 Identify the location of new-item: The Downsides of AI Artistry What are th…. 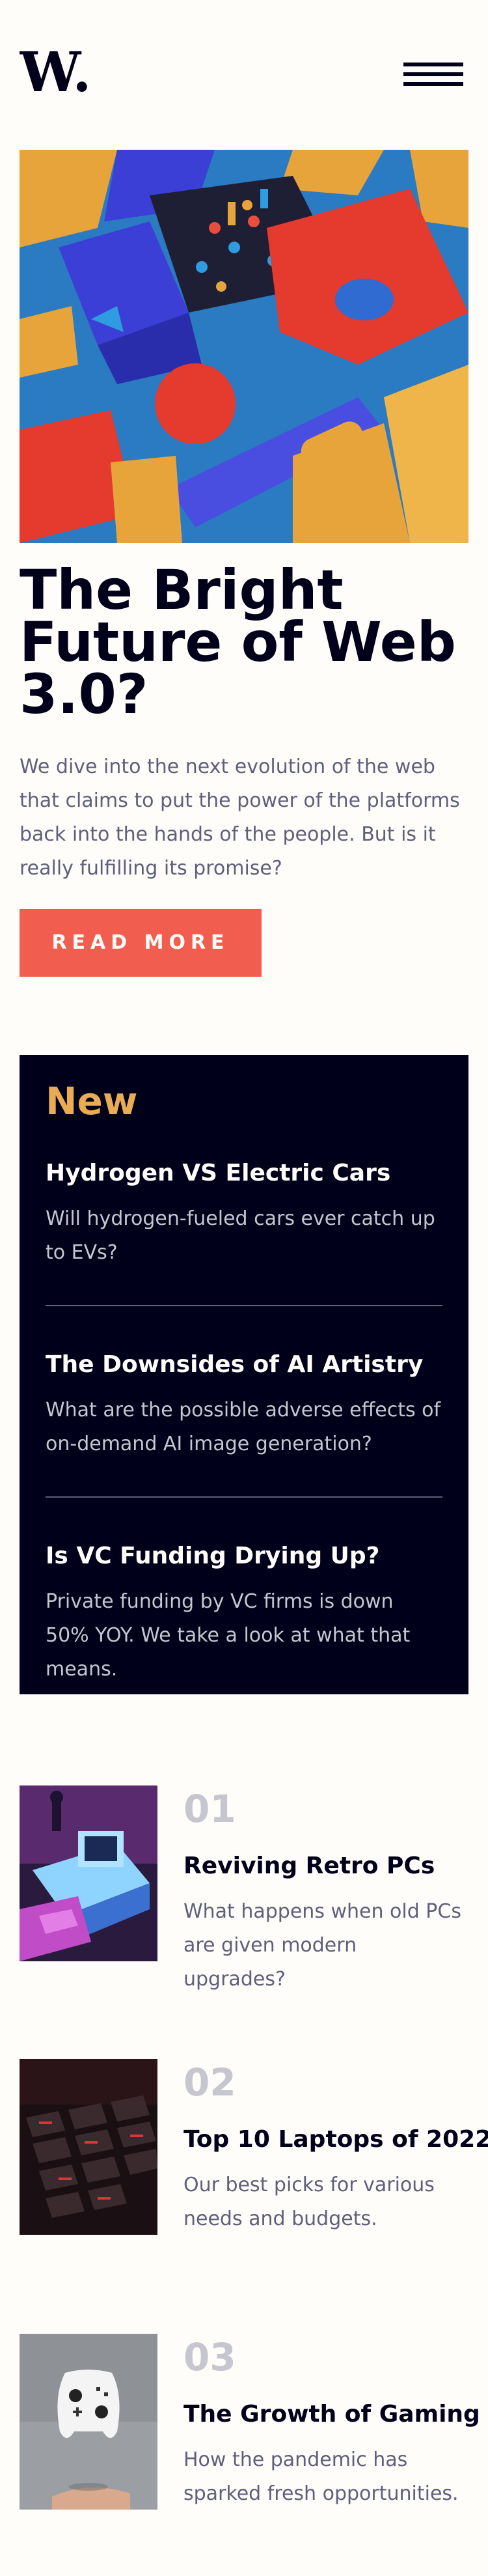
(244, 1406).